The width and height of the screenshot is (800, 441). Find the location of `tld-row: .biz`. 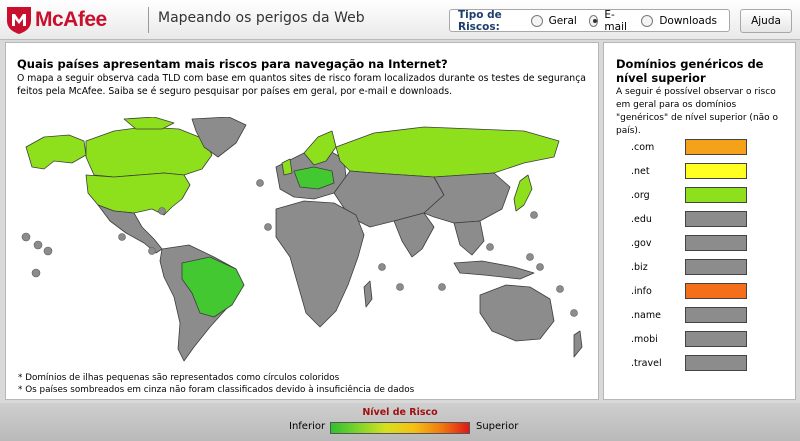

tld-row: .biz is located at coordinates (706, 267).